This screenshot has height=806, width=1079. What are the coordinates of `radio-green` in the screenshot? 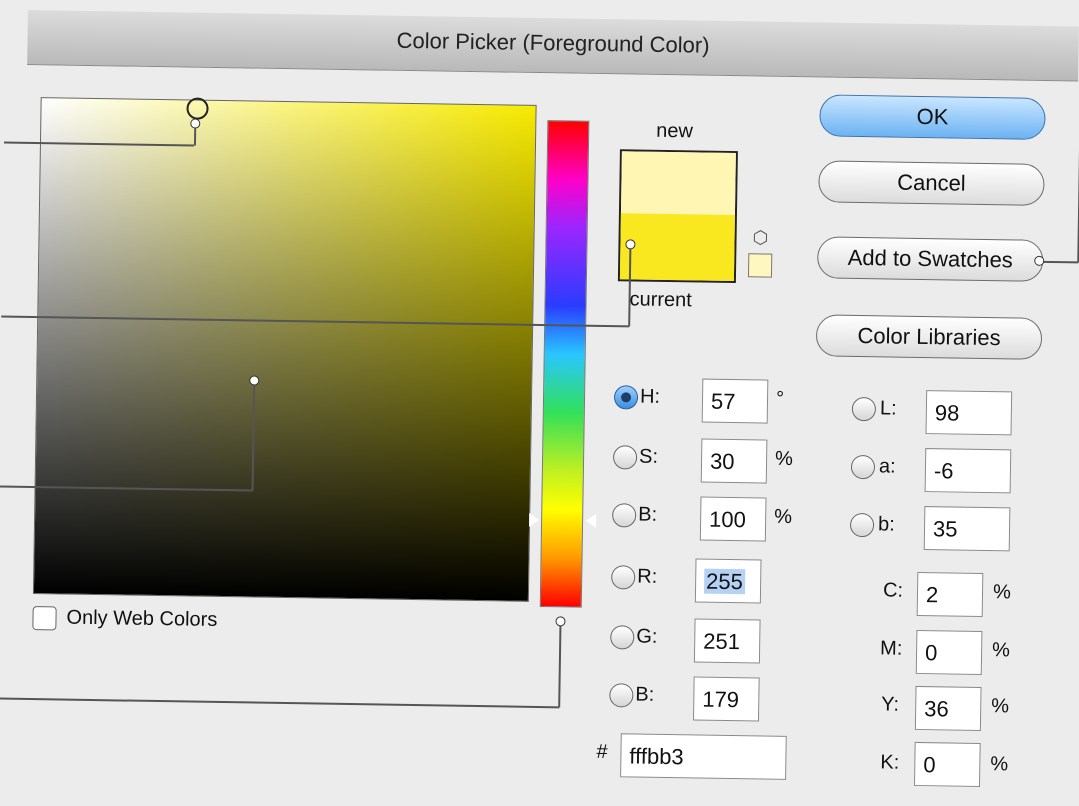 It's located at (622, 637).